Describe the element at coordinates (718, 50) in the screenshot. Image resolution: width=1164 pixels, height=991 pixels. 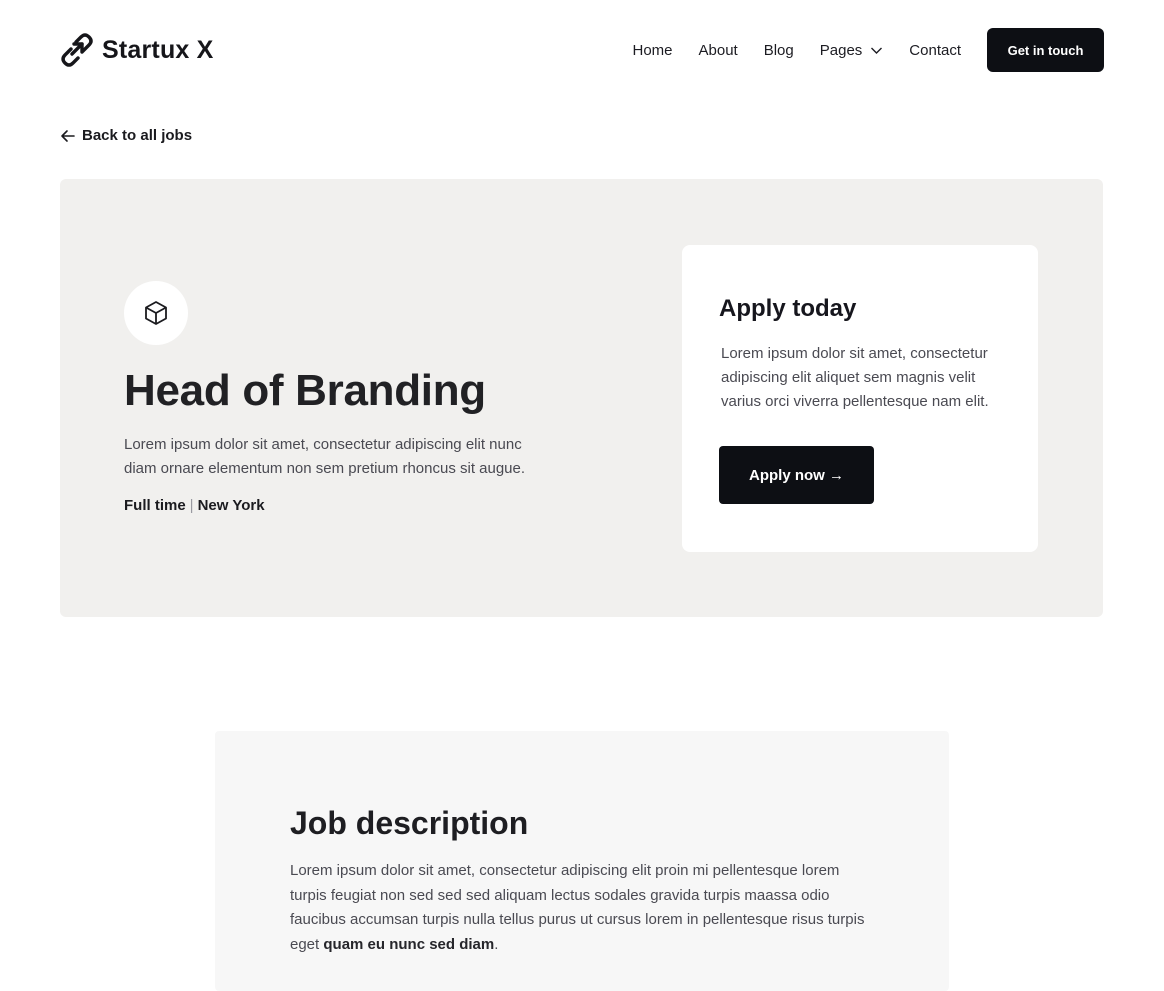
I see `nav-about: About` at that location.